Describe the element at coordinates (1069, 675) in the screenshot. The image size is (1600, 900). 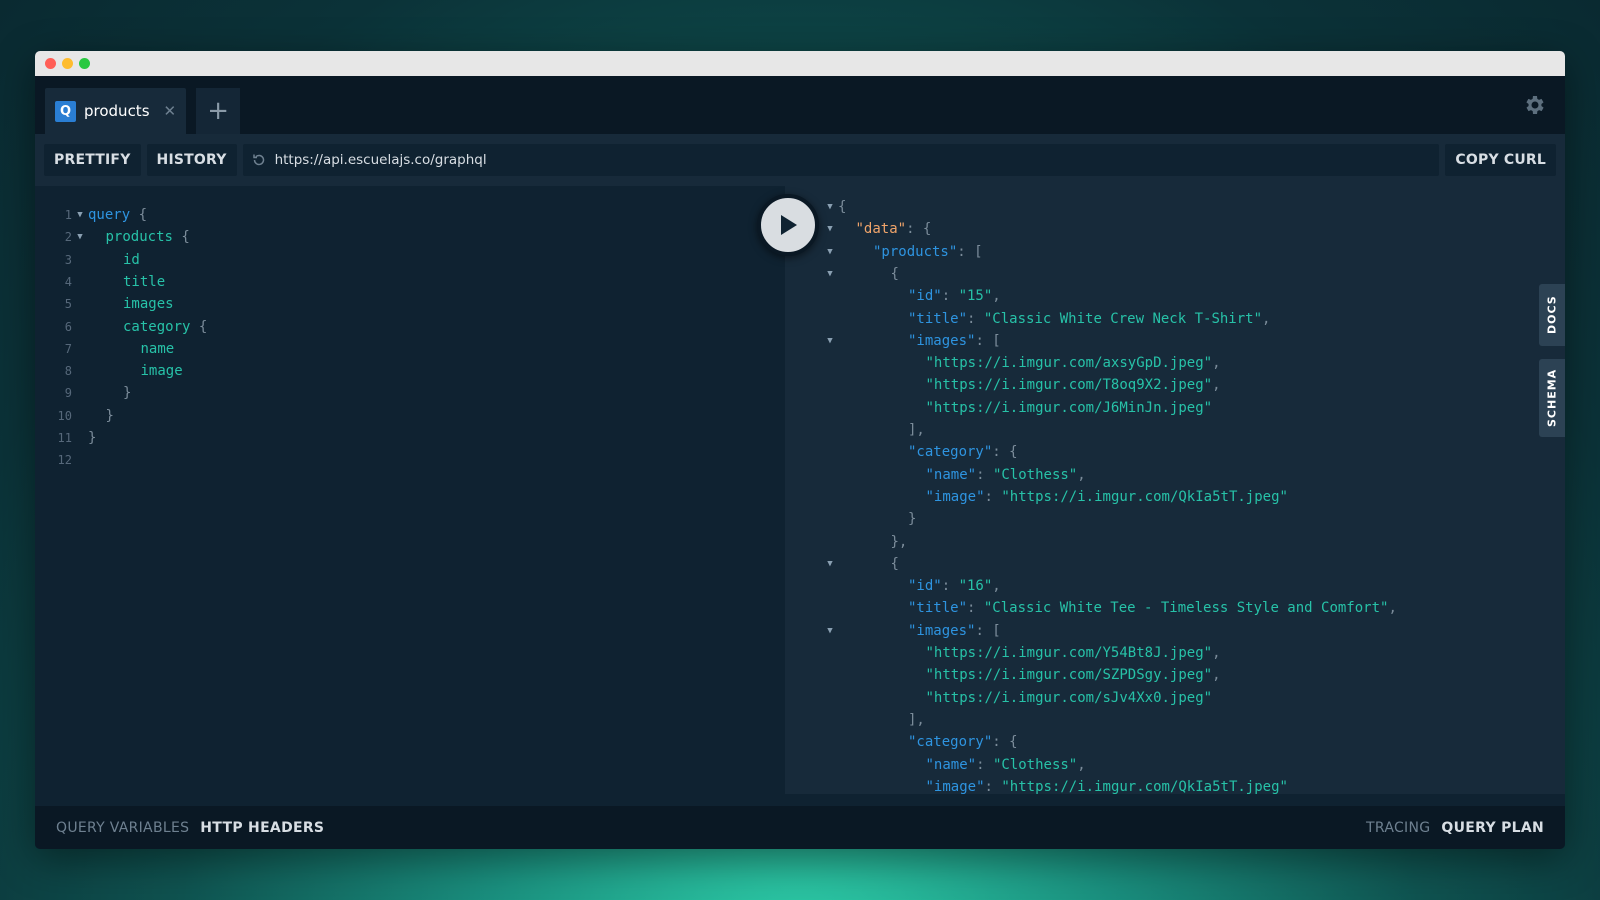
I see `code-token: "https://i.imgur.com/SZPDSgy.jpeg"` at that location.